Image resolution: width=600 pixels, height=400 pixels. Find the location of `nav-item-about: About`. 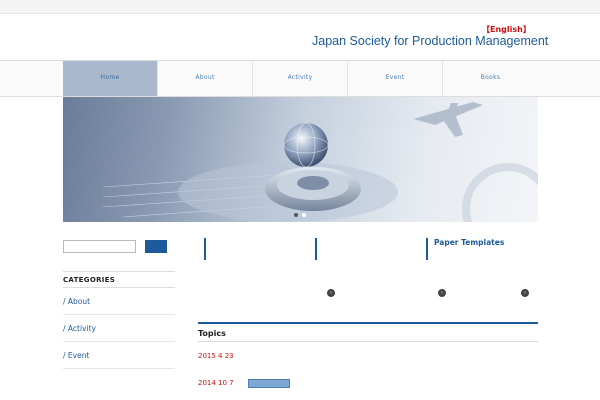

nav-item-about: About is located at coordinates (205, 78).